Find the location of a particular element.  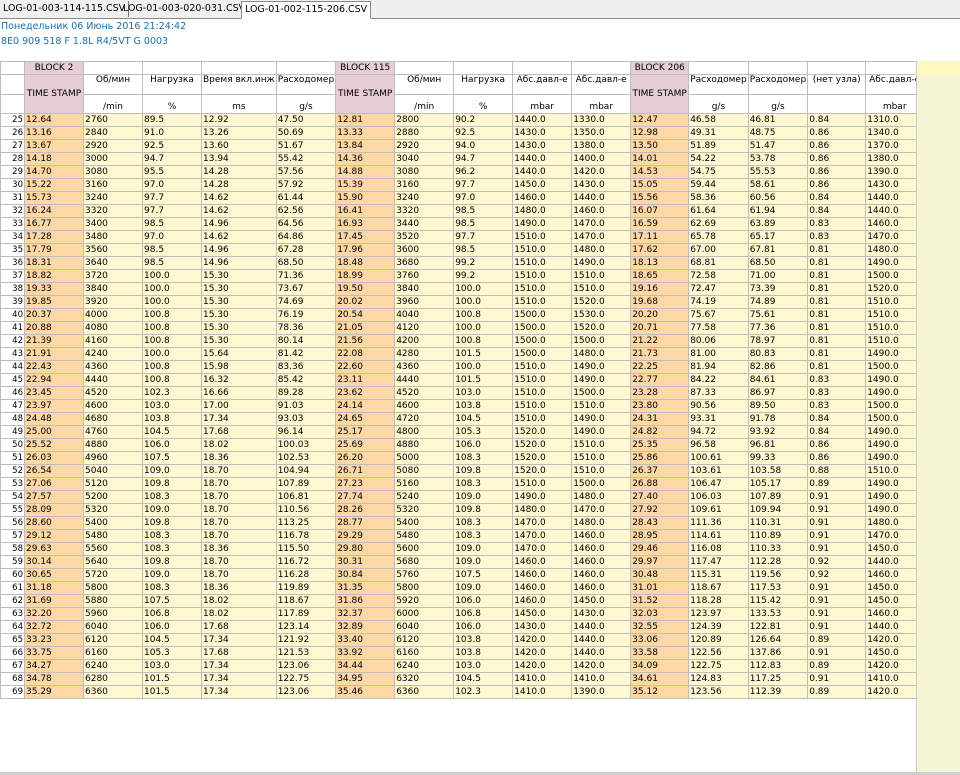

data-cell: 3320 is located at coordinates (424, 211).